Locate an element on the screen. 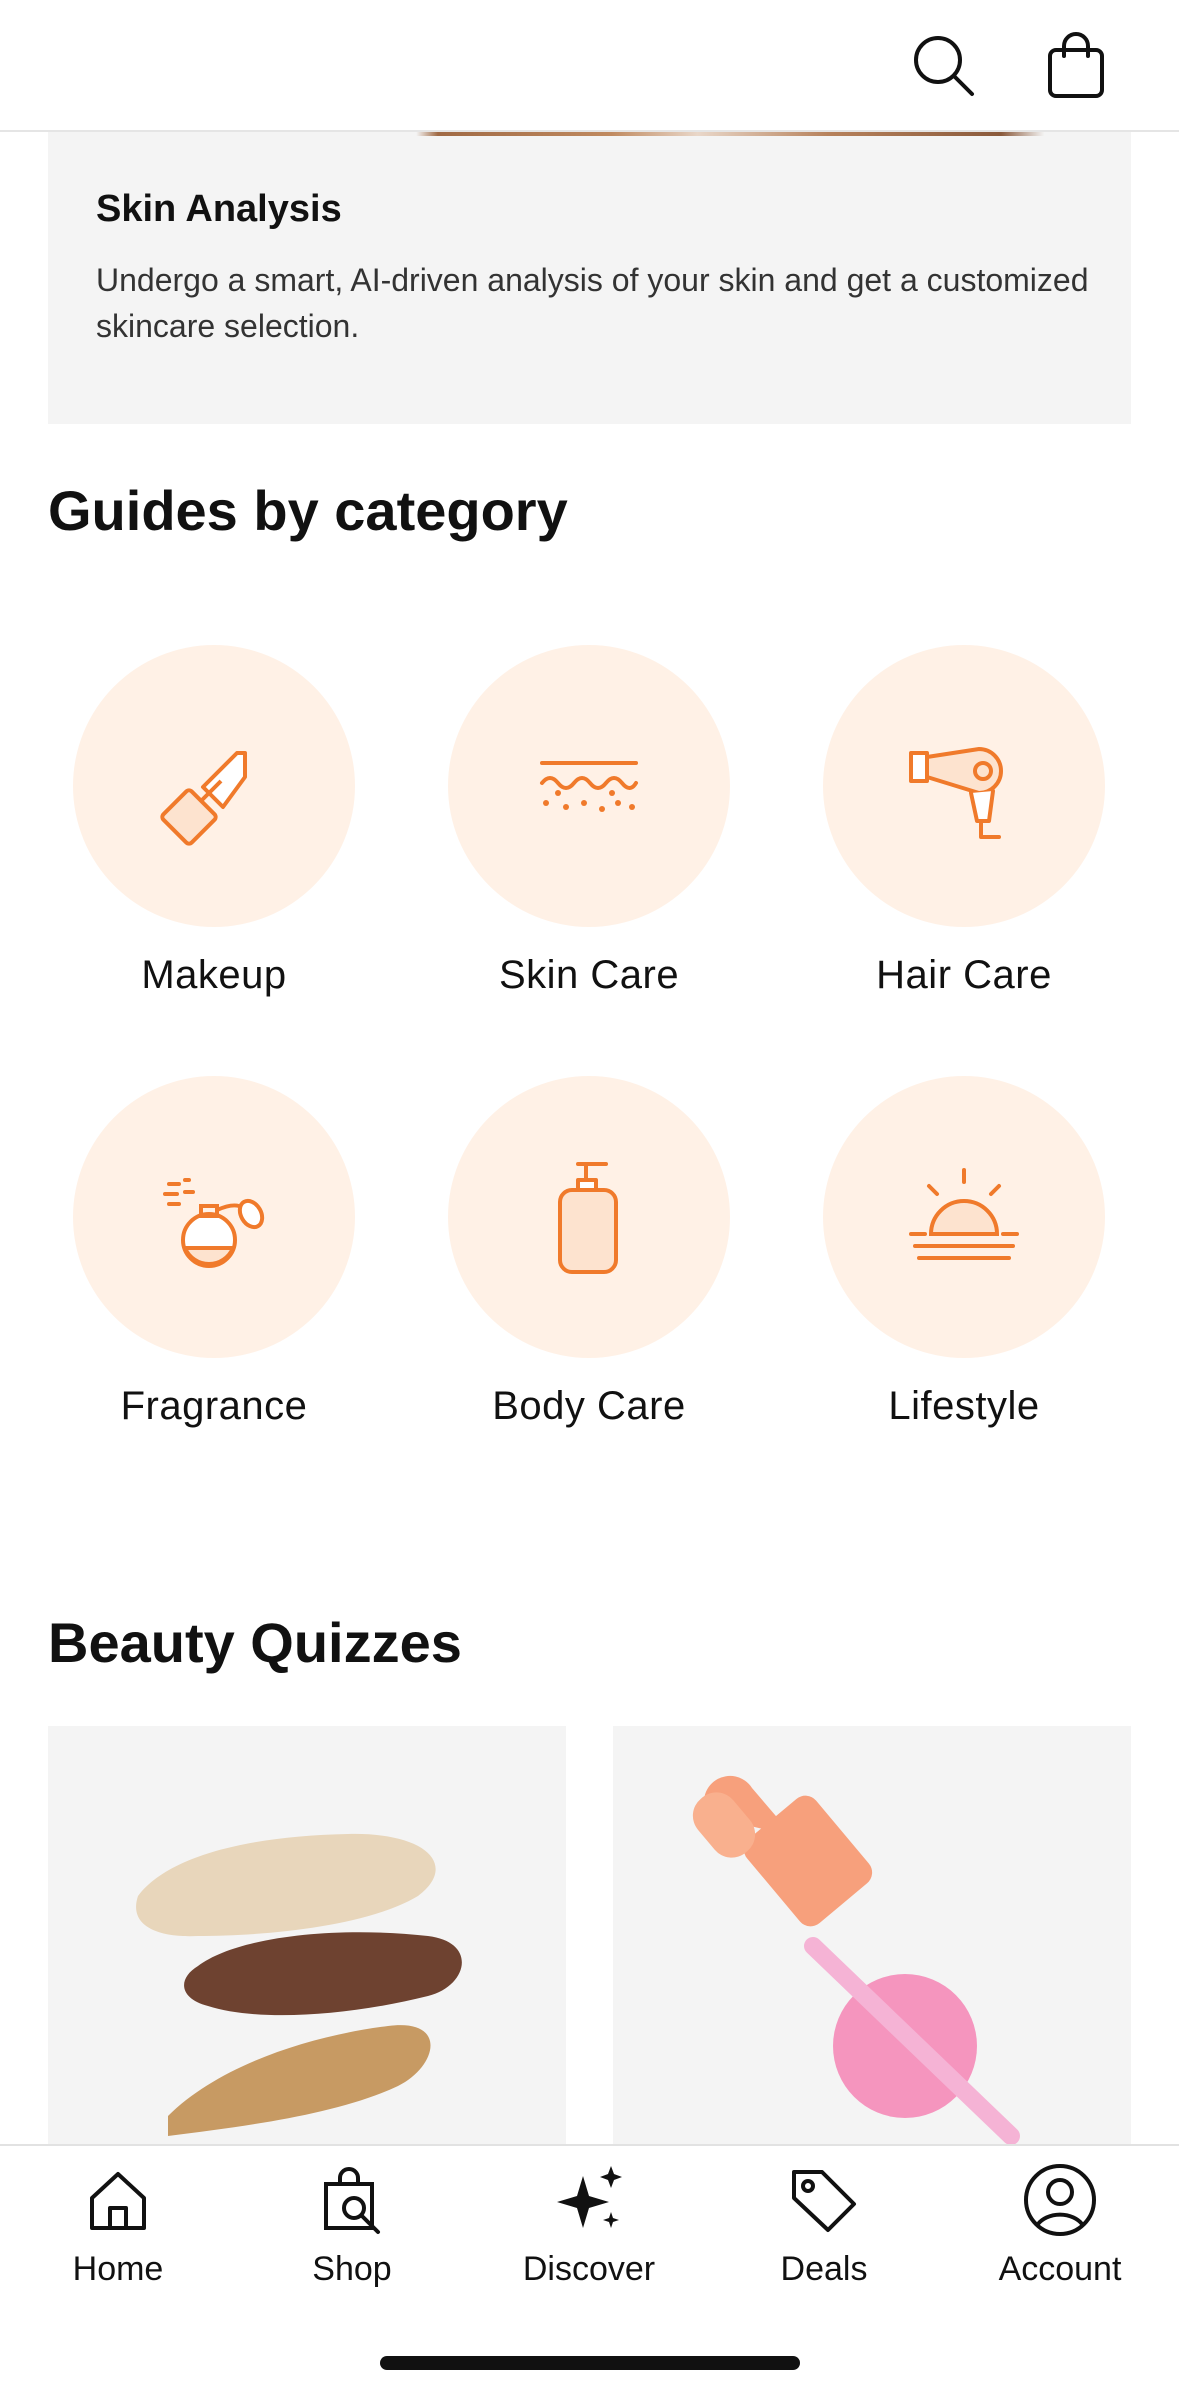 Image resolution: width=1179 pixels, height=2396 pixels. cart-button is located at coordinates (1076, 66).